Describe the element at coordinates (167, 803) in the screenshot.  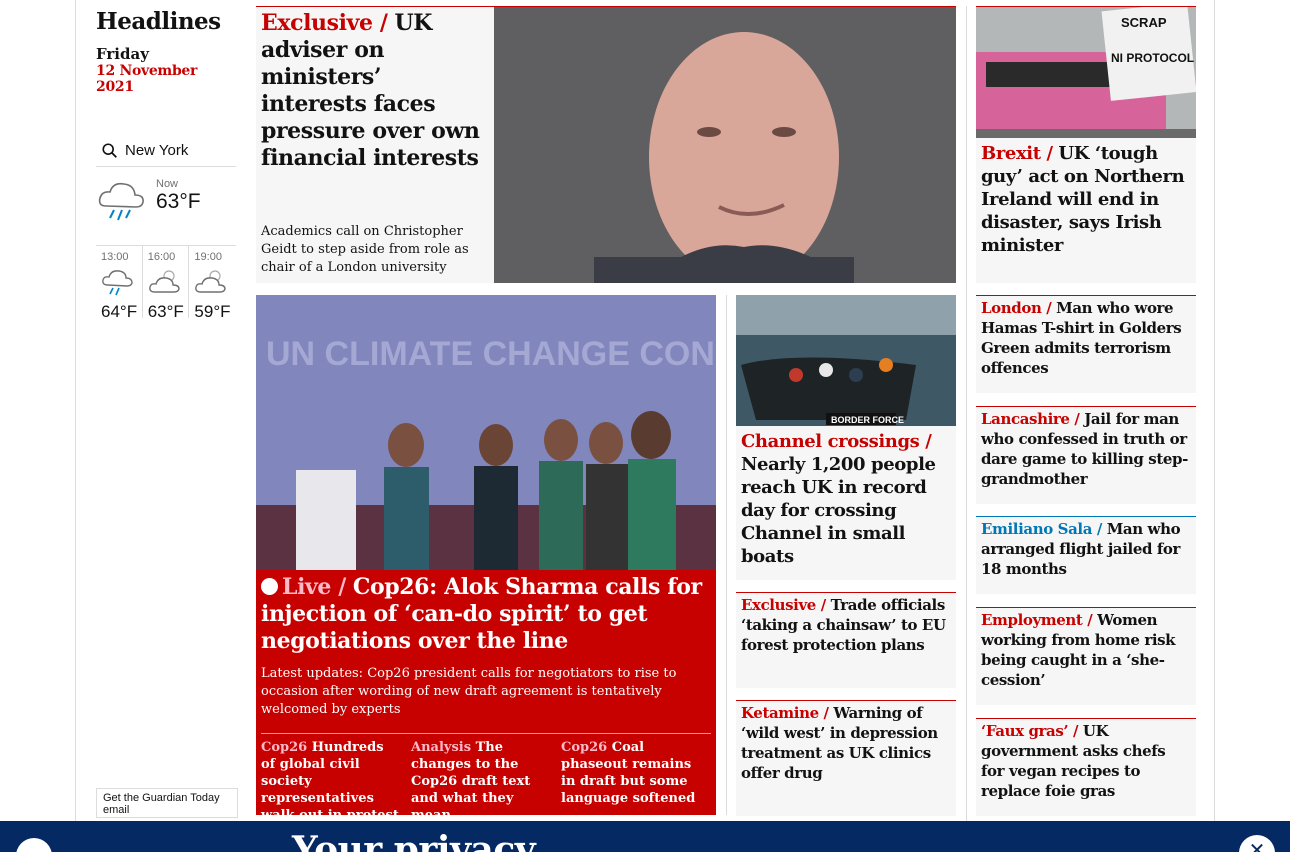
I see `newsletter-signup-link: Get the Guardian Today email` at that location.